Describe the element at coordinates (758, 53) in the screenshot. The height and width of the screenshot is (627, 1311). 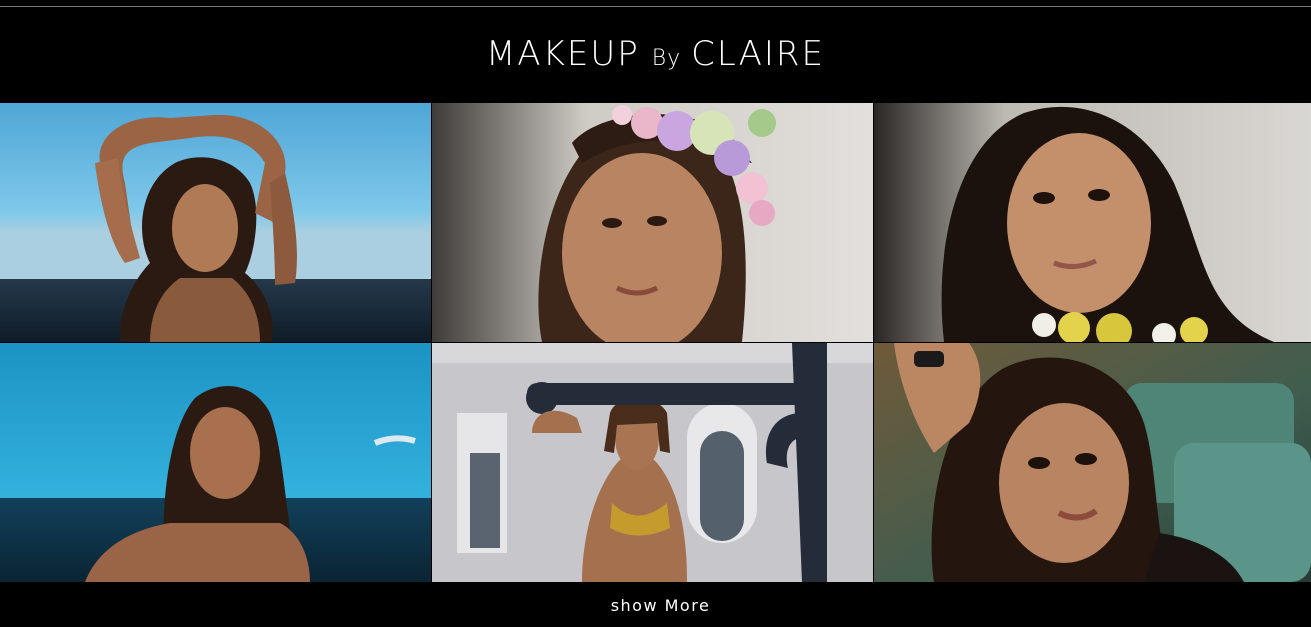
I see `logo-word-claire: CLAIRE` at that location.